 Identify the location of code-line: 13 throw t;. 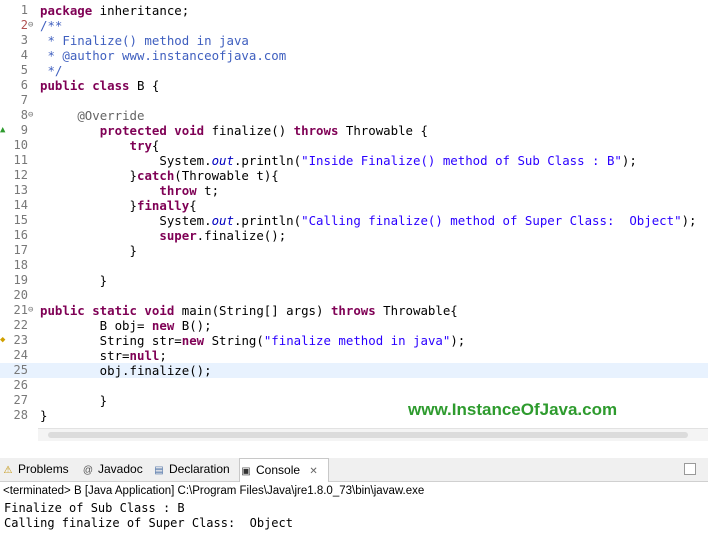
(354, 190).